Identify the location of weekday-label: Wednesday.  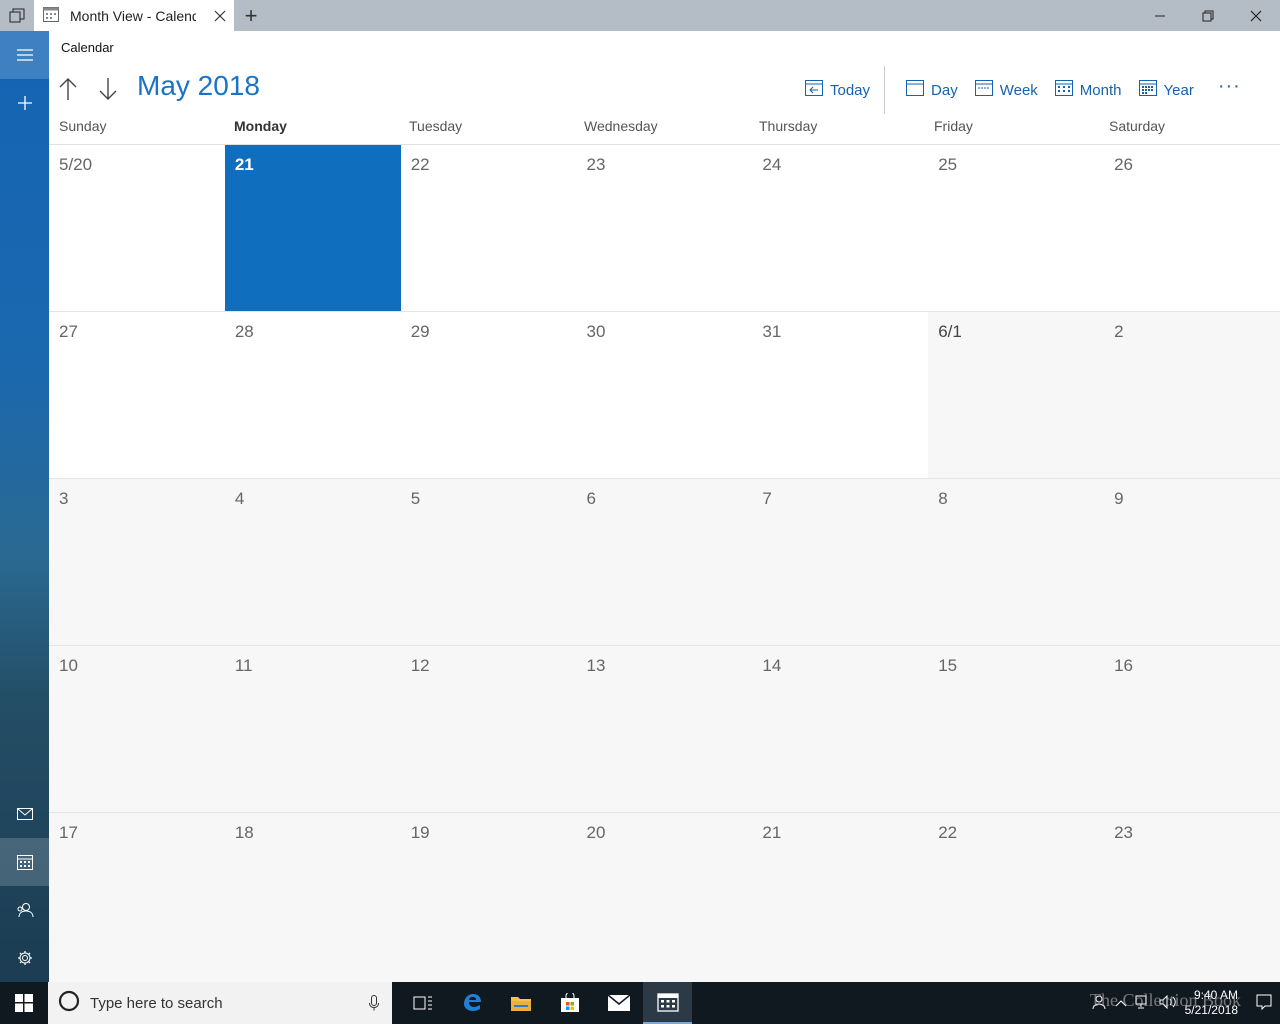
(621, 126).